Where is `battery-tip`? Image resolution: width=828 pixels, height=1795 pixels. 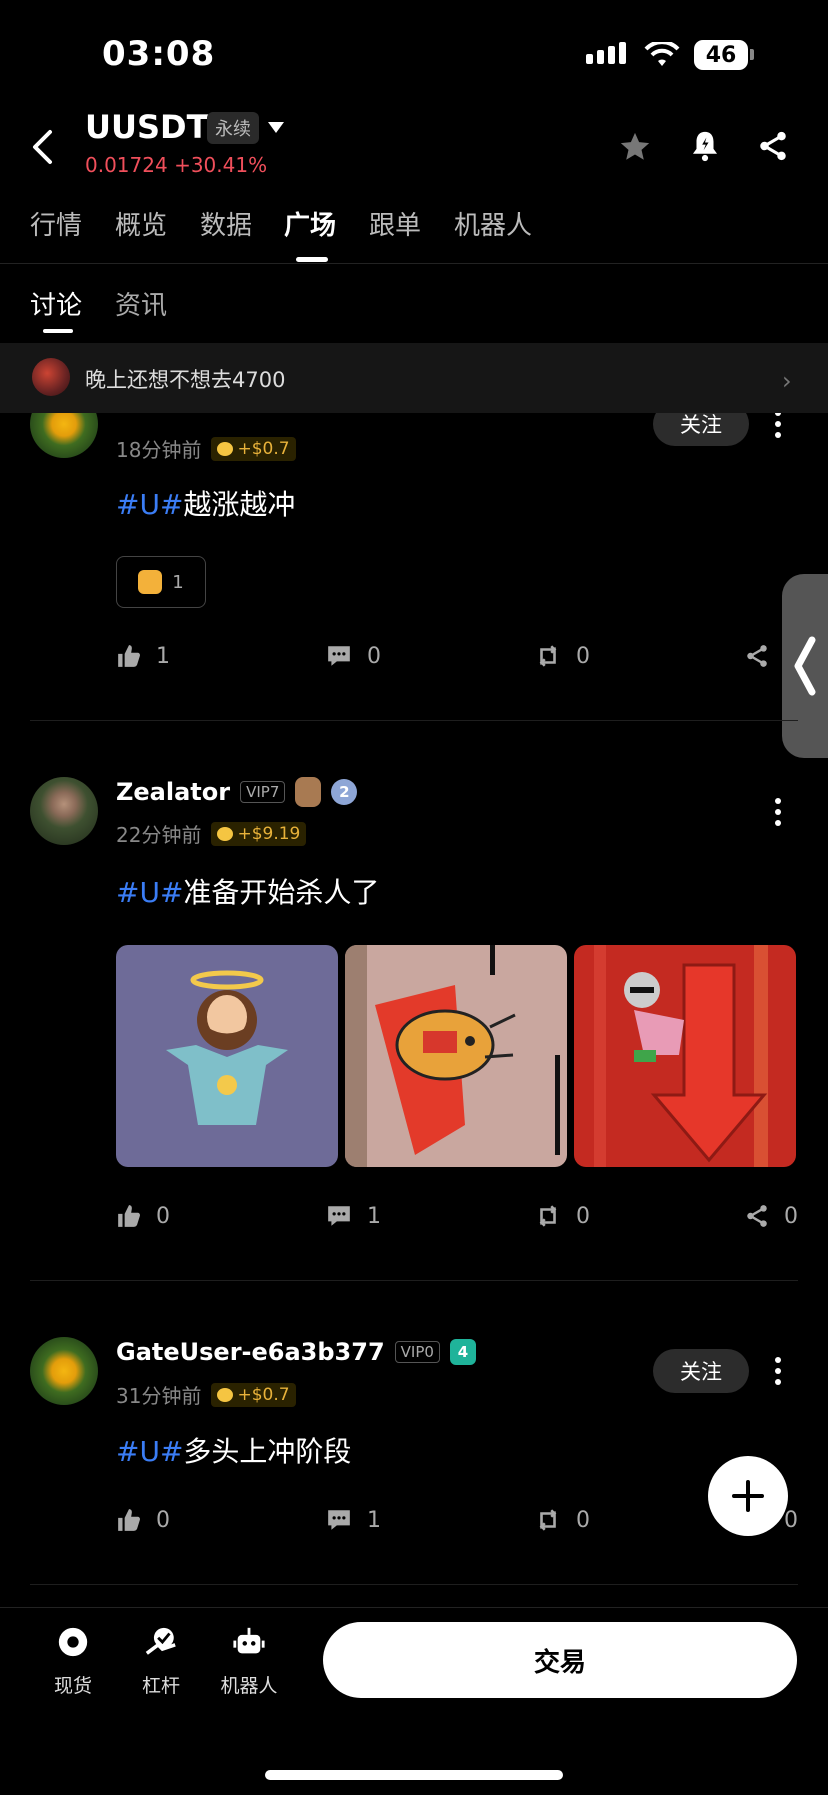 battery-tip is located at coordinates (752, 54).